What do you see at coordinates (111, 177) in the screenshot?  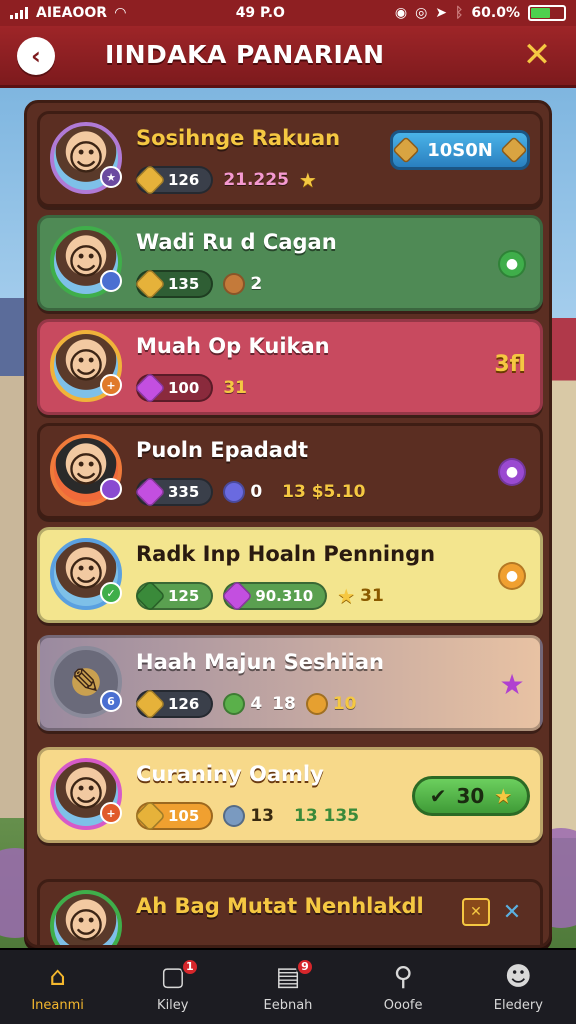 I see `rank-badge-icon: ★` at bounding box center [111, 177].